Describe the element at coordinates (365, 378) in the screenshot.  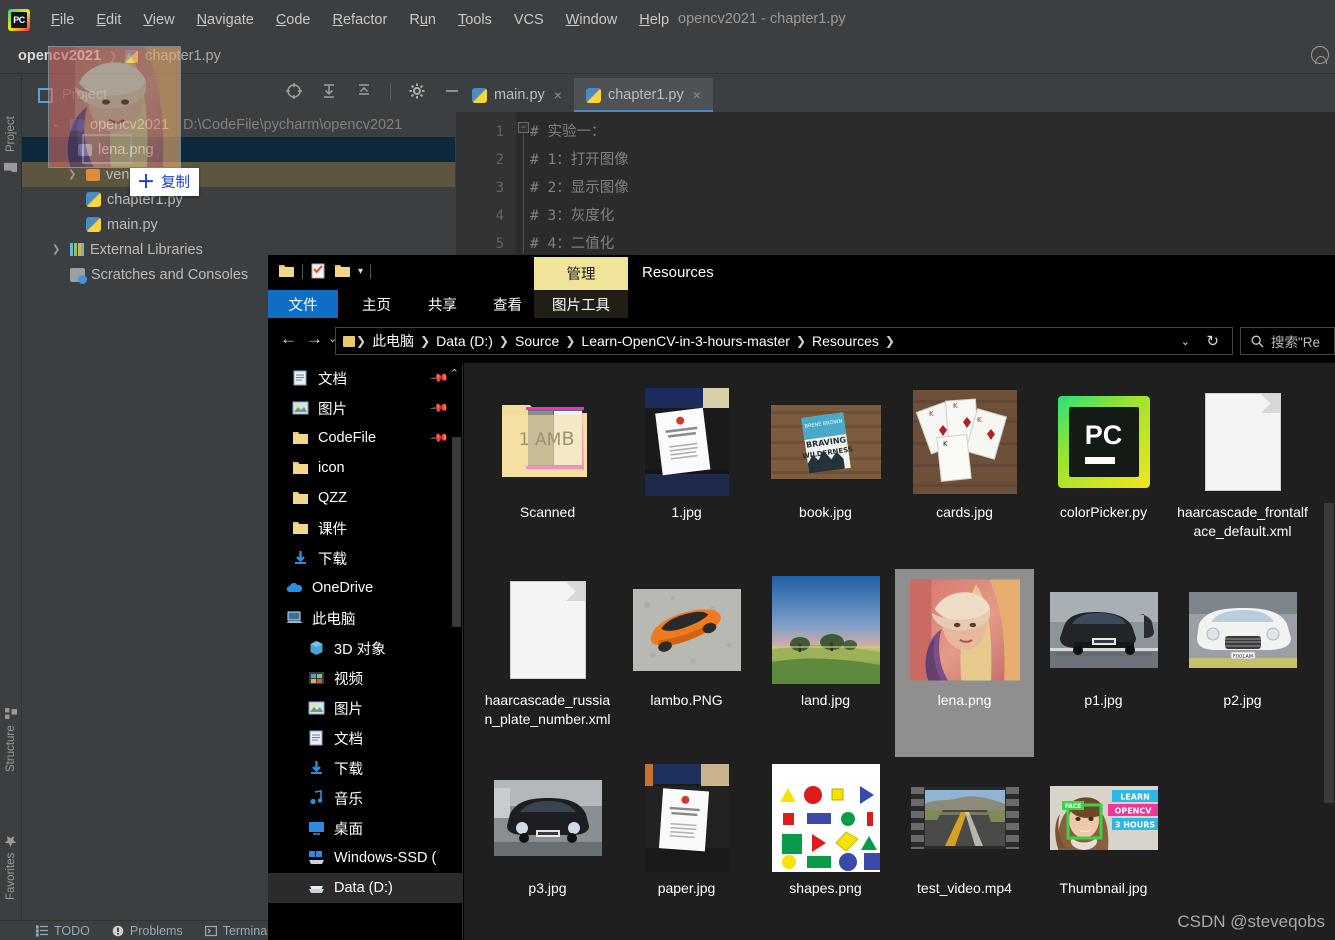
I see `nav-item-documents-quick: 文档 📌` at that location.